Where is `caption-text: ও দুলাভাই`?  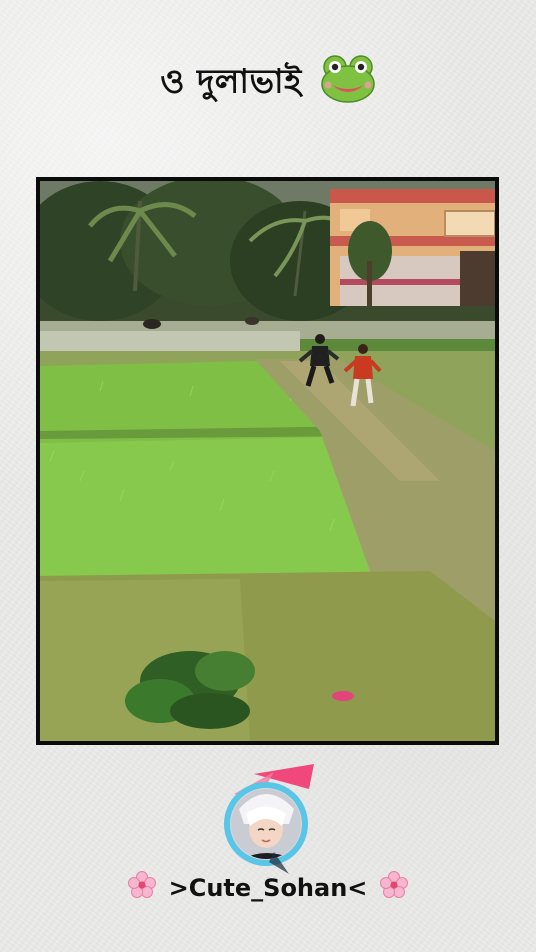 caption-text: ও দুলাভাই is located at coordinates (231, 81).